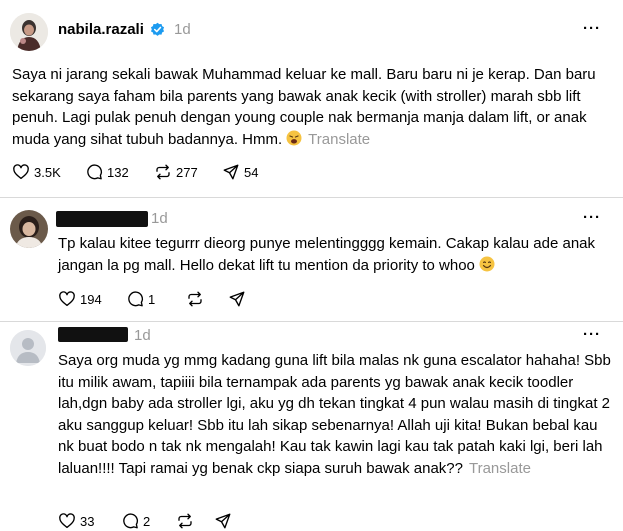 This screenshot has width=623, height=531. Describe the element at coordinates (152, 299) in the screenshot. I see `comment-count: 1` at that location.